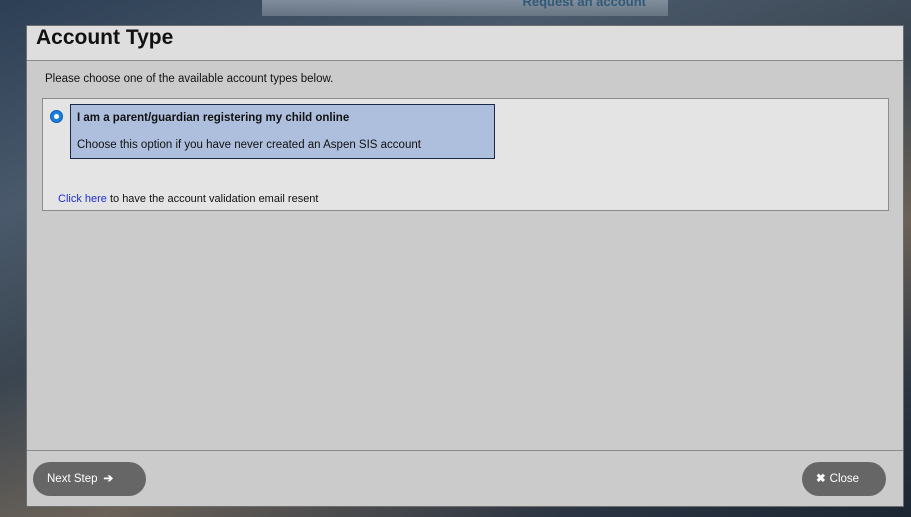  I want to click on dialog-title: Account Type, so click(465, 43).